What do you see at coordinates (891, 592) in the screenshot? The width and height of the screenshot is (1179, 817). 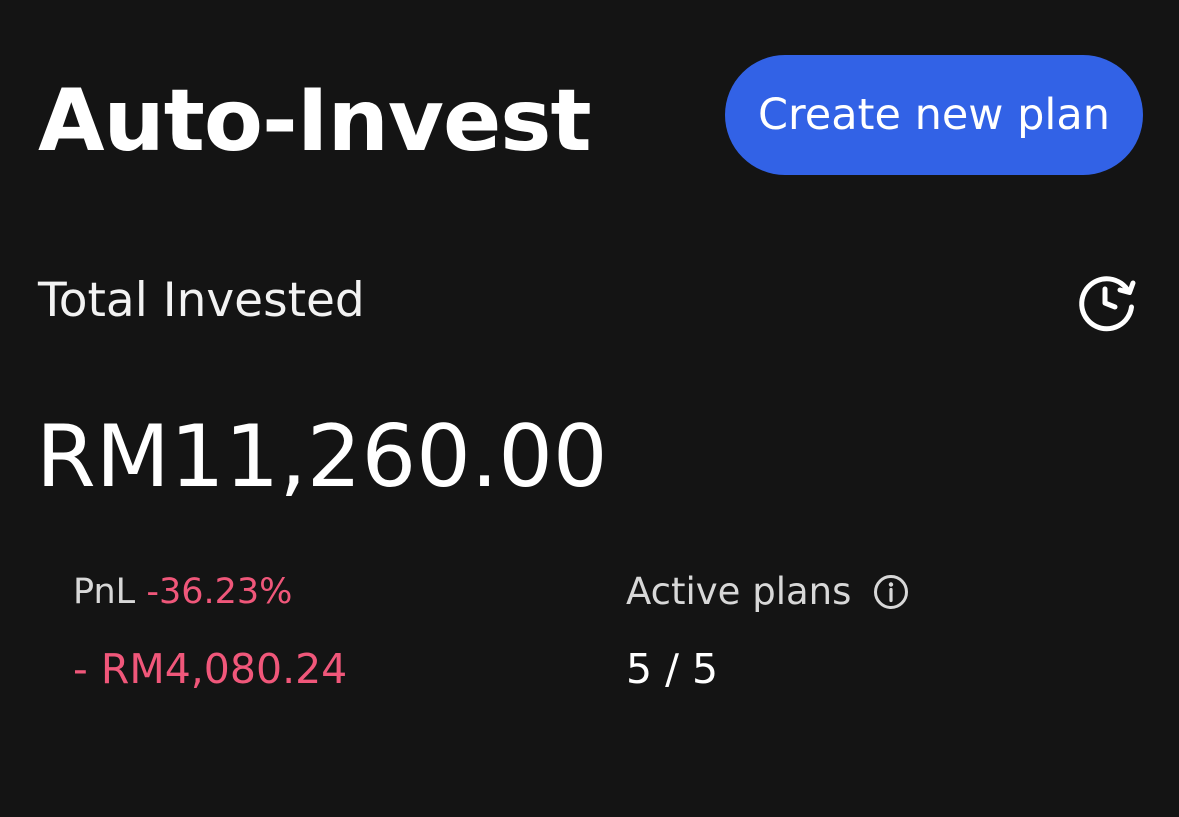 I see `info-icon` at bounding box center [891, 592].